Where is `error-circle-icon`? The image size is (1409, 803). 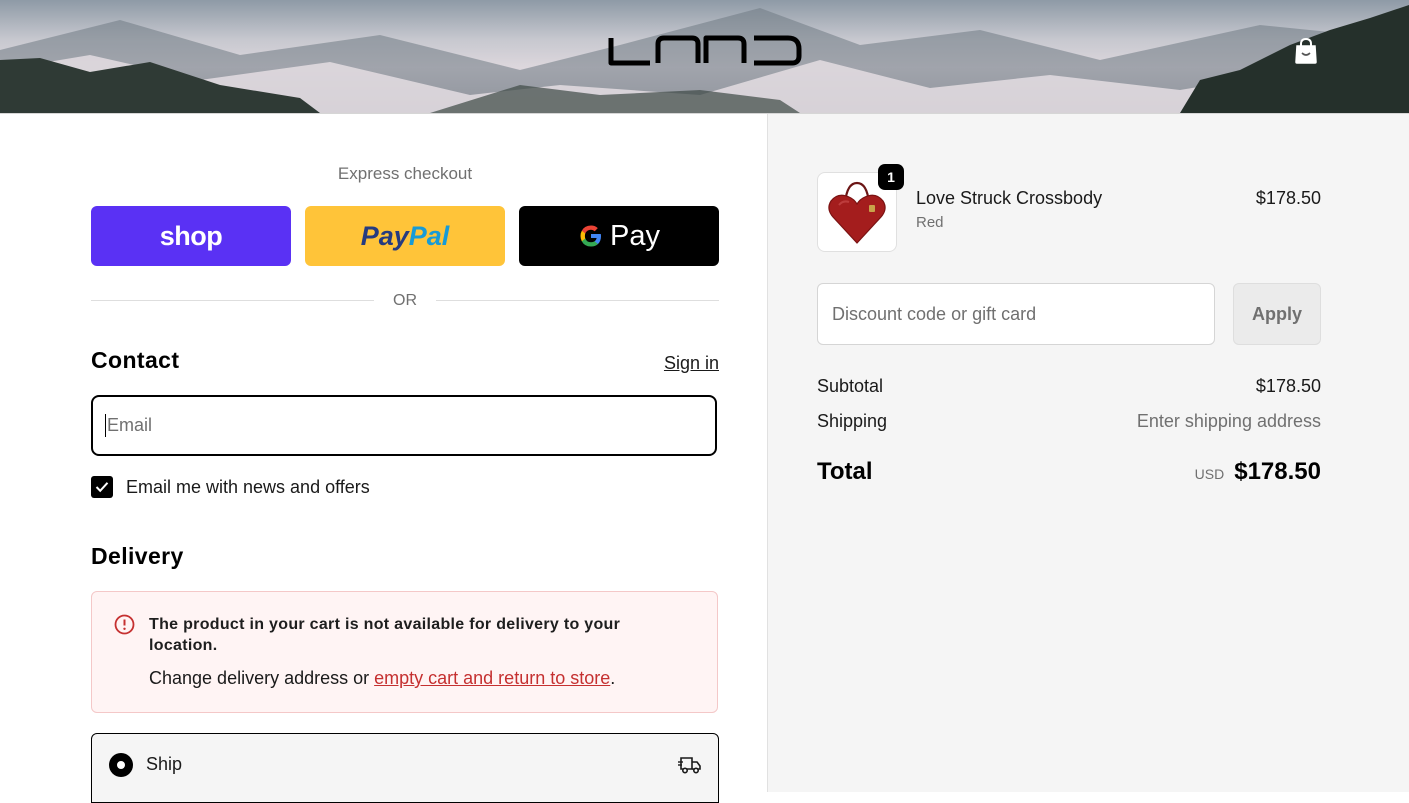 error-circle-icon is located at coordinates (124, 624).